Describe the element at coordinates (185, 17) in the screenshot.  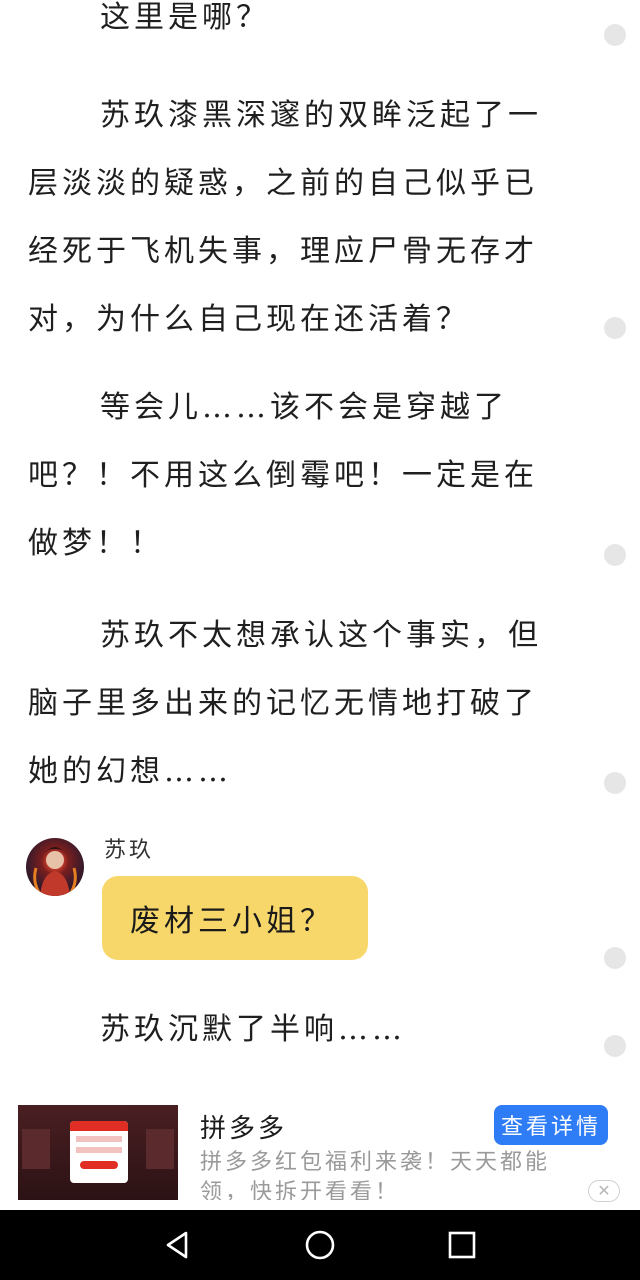
I see `paragraph-1: 这里是哪？` at that location.